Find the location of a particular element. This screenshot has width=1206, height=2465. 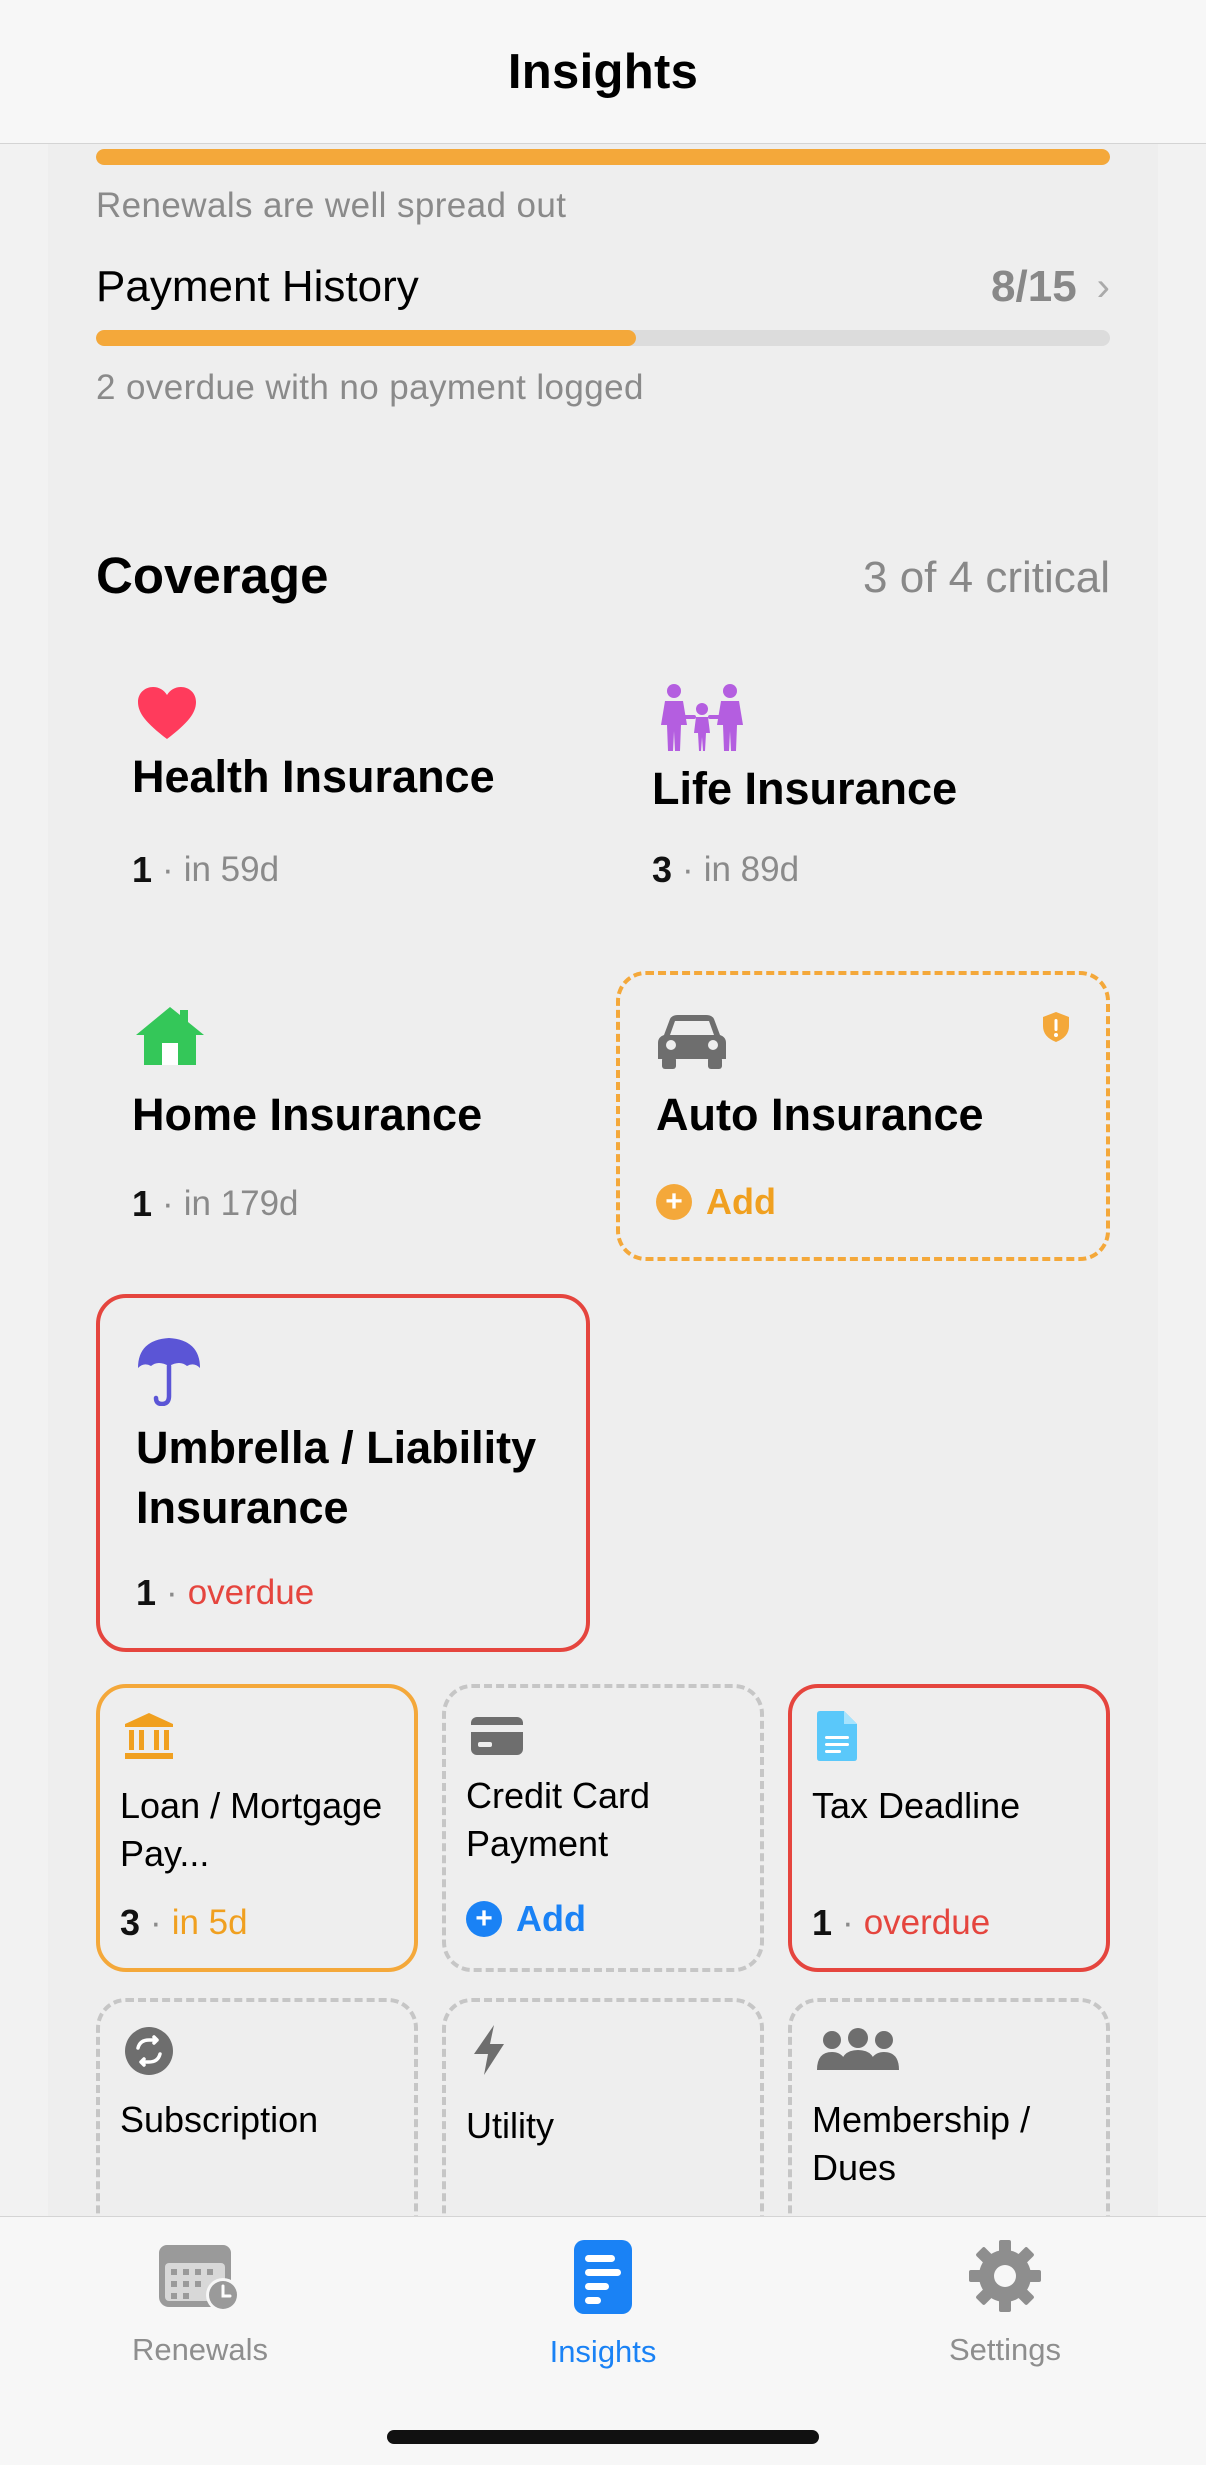

coverage-title: Coverage is located at coordinates (212, 575).